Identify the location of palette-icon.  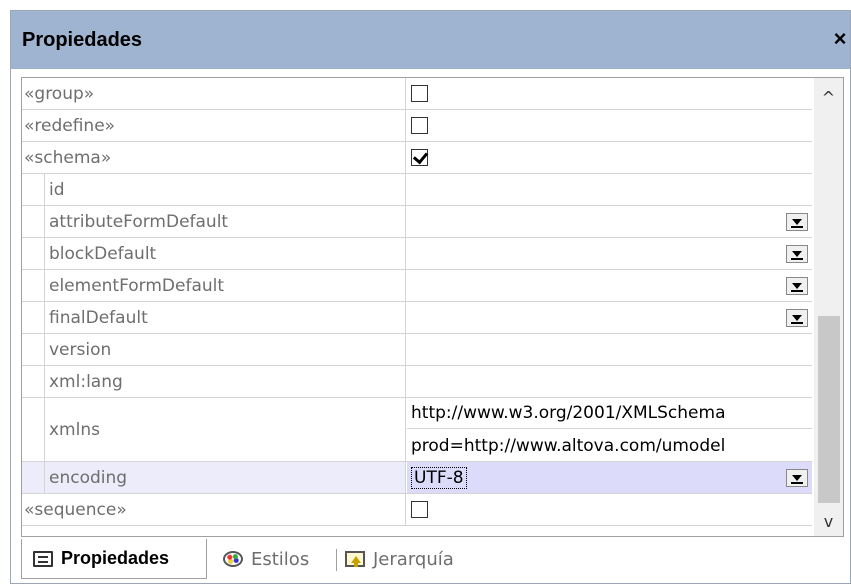
(233, 559).